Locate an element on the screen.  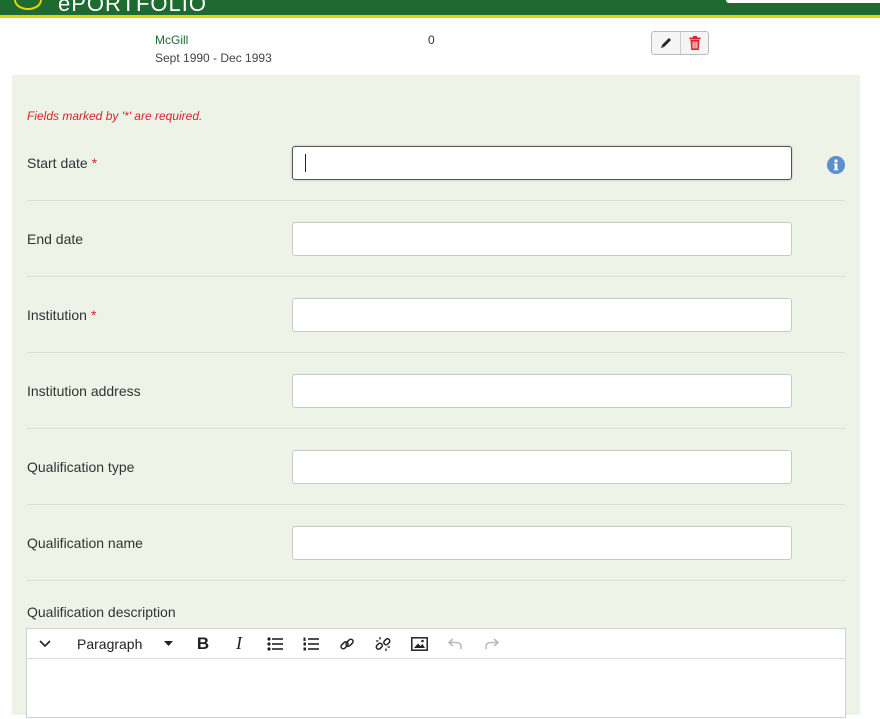
start-date-row: Start date * is located at coordinates (436, 163).